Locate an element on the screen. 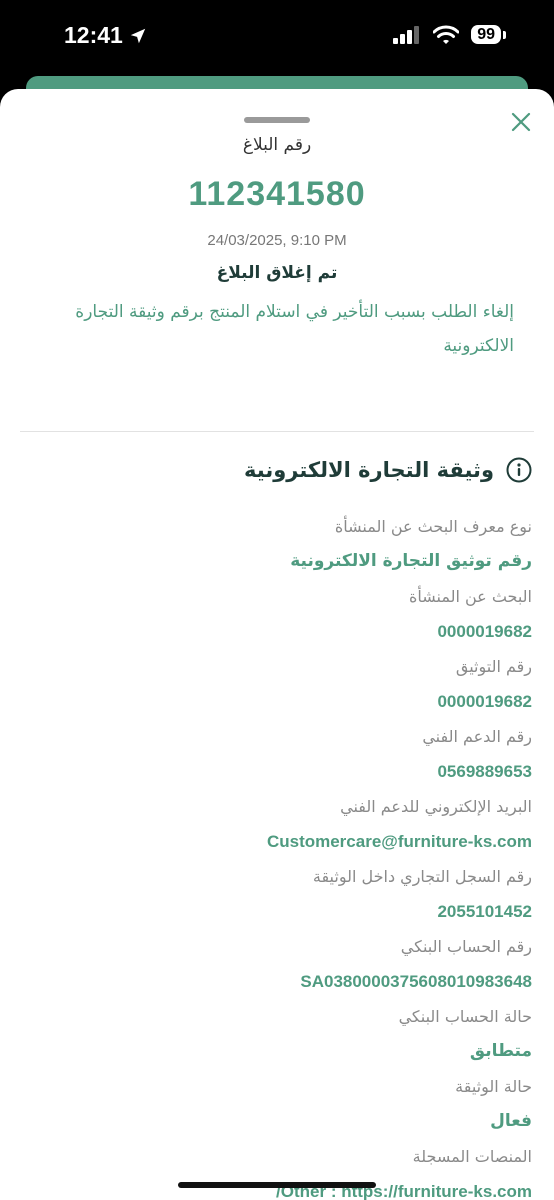  battery-indicator: 99 is located at coordinates (488, 34).